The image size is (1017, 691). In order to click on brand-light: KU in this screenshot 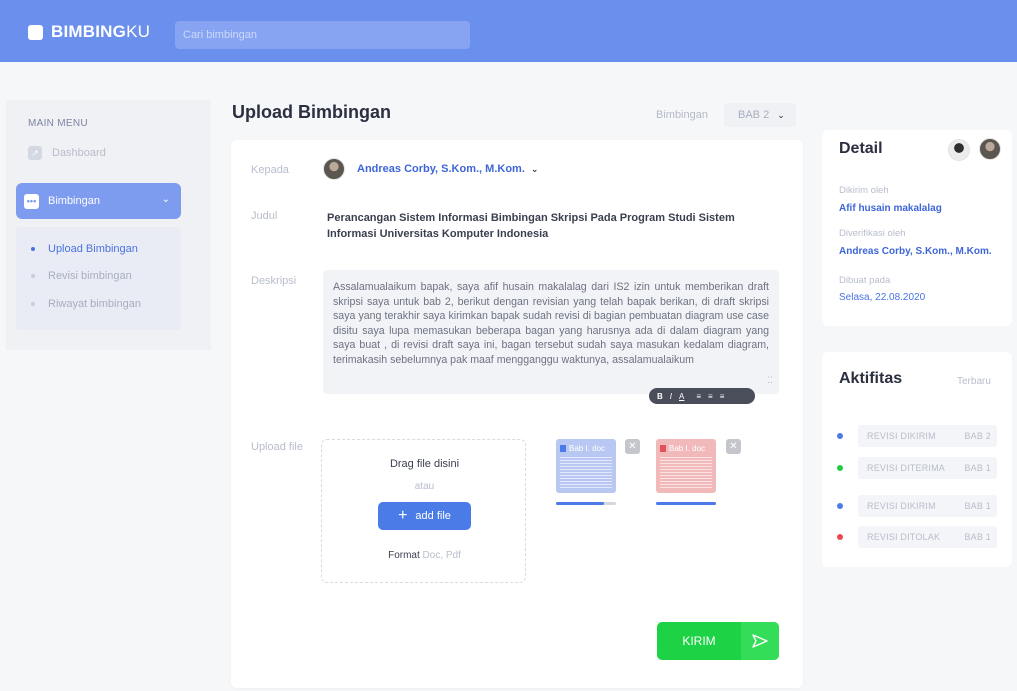, I will do `click(138, 31)`.